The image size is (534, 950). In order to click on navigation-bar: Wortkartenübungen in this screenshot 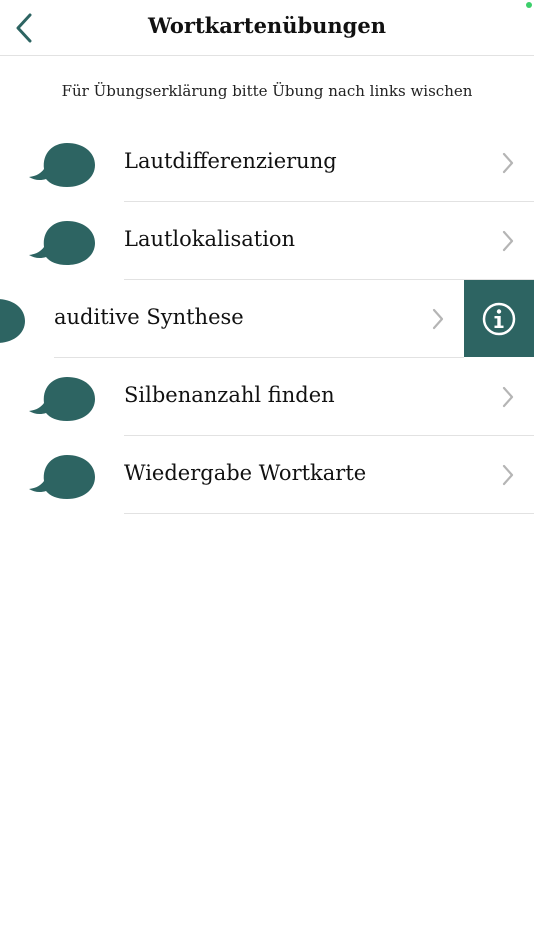, I will do `click(267, 28)`.